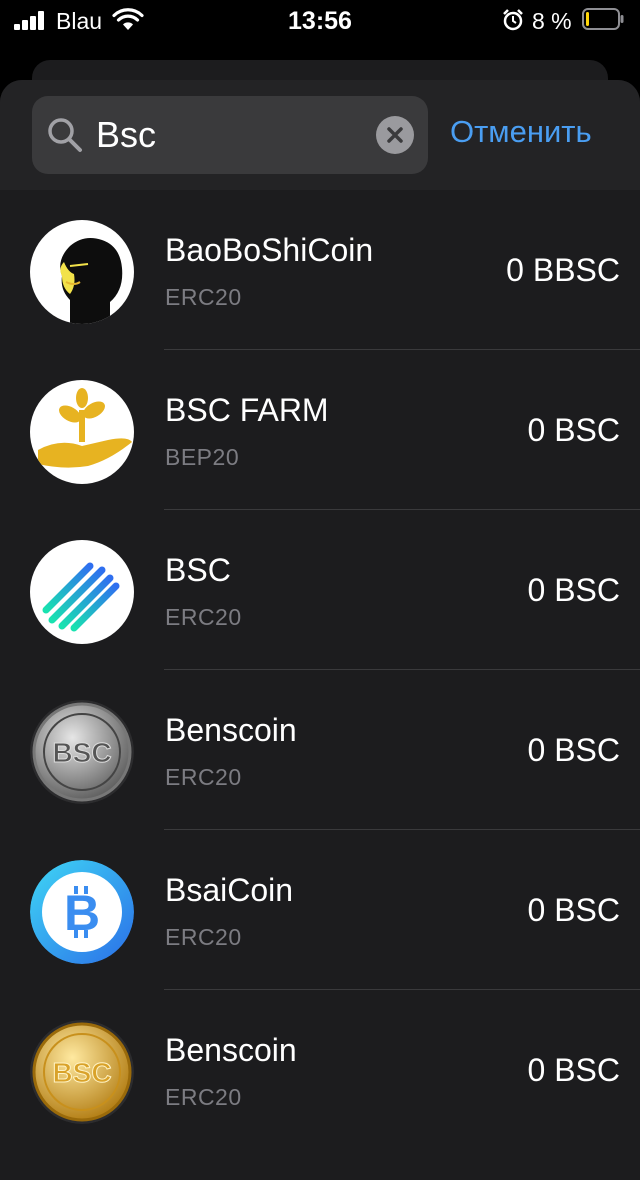 This screenshot has width=640, height=1180. What do you see at coordinates (320, 590) in the screenshot?
I see `token-row: BSC ERC20 0 BSC` at bounding box center [320, 590].